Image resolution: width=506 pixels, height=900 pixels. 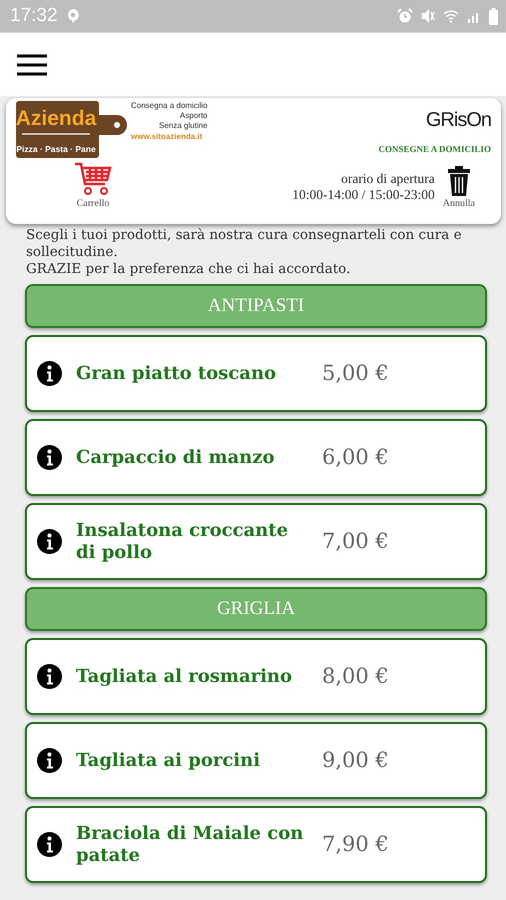 What do you see at coordinates (355, 676) in the screenshot?
I see `product-price: 8,00 €` at bounding box center [355, 676].